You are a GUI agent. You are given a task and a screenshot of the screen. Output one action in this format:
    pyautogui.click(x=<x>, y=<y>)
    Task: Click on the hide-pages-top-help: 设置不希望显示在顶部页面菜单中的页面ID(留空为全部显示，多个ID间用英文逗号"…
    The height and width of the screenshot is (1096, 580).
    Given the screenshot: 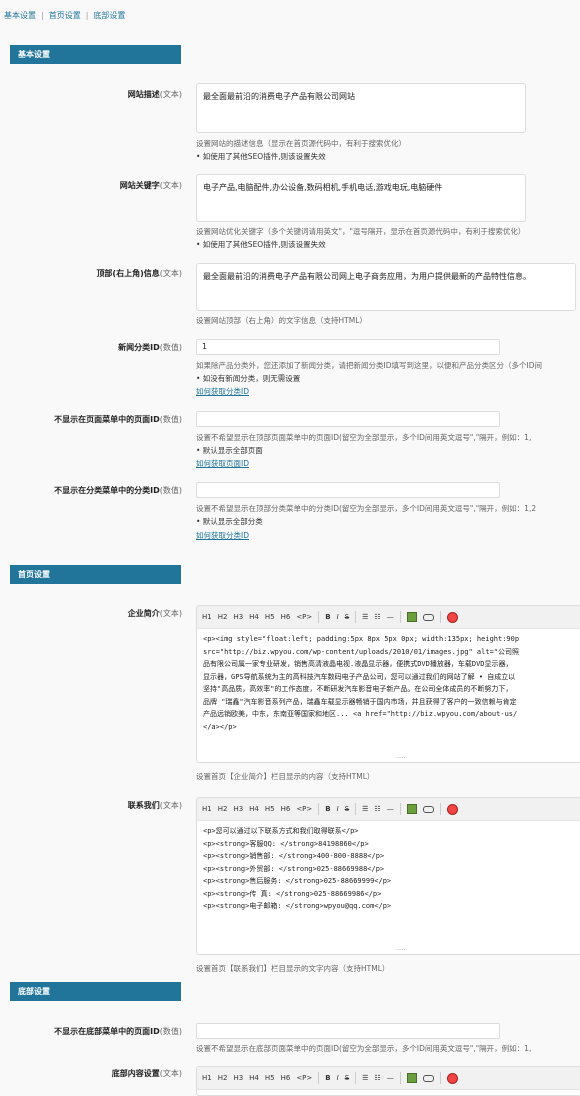 What is the action you would take?
    pyautogui.click(x=364, y=437)
    